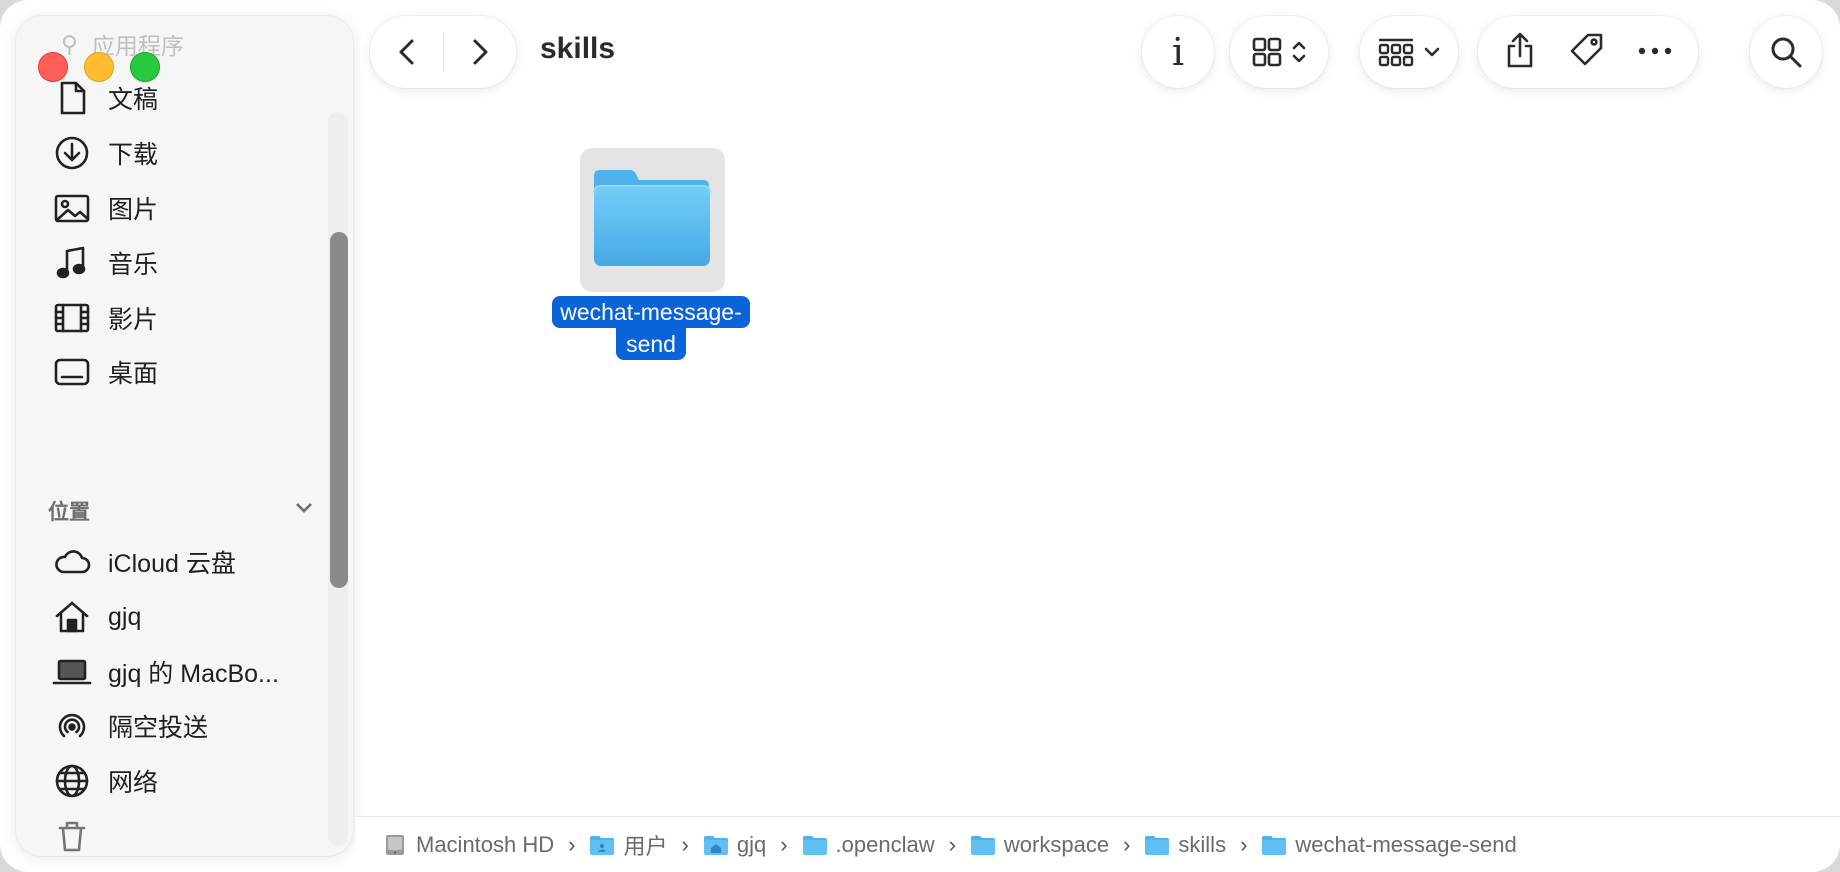 The height and width of the screenshot is (872, 1840). Describe the element at coordinates (602, 845) in the screenshot. I see `users-folder-icon` at that location.